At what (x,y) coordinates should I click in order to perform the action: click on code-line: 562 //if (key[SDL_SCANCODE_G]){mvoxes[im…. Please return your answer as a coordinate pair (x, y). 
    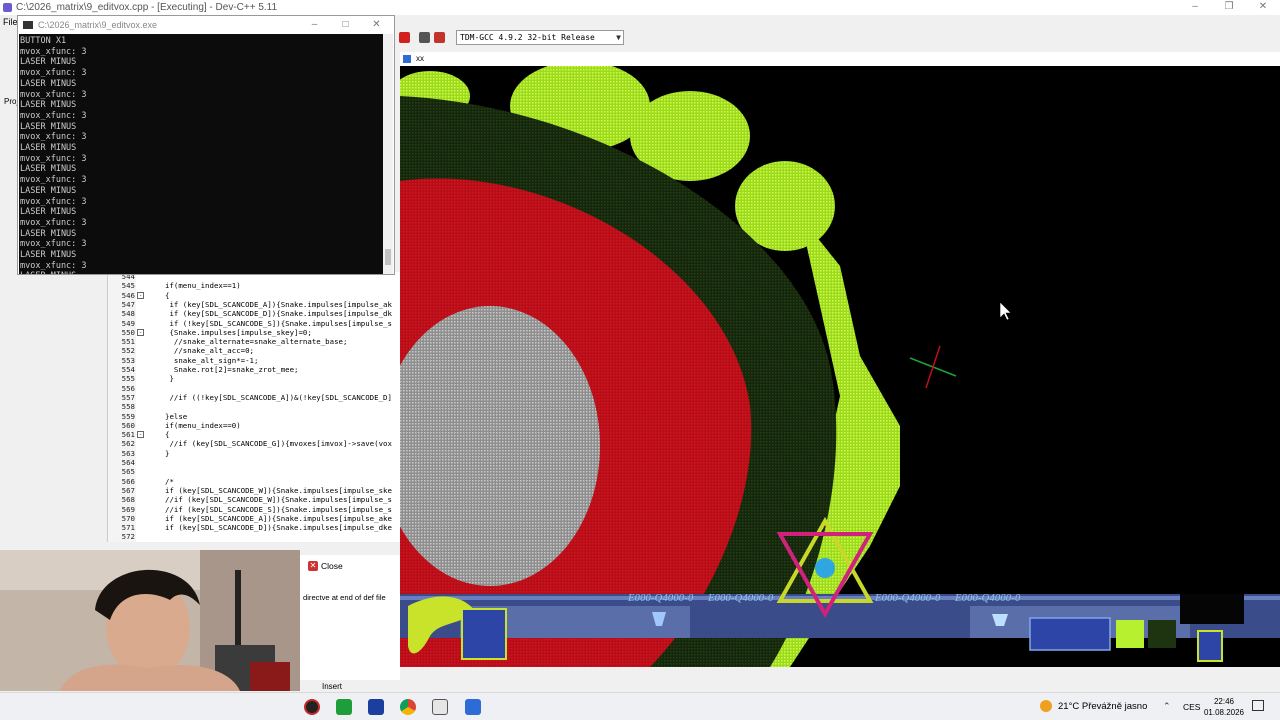
    Looking at the image, I should click on (254, 443).